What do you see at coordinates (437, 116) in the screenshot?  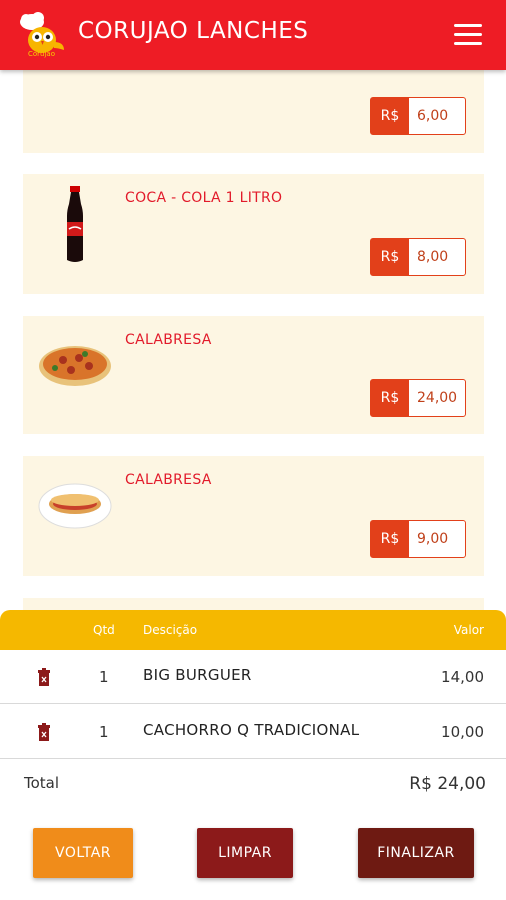 I see `price-value: 6,00` at bounding box center [437, 116].